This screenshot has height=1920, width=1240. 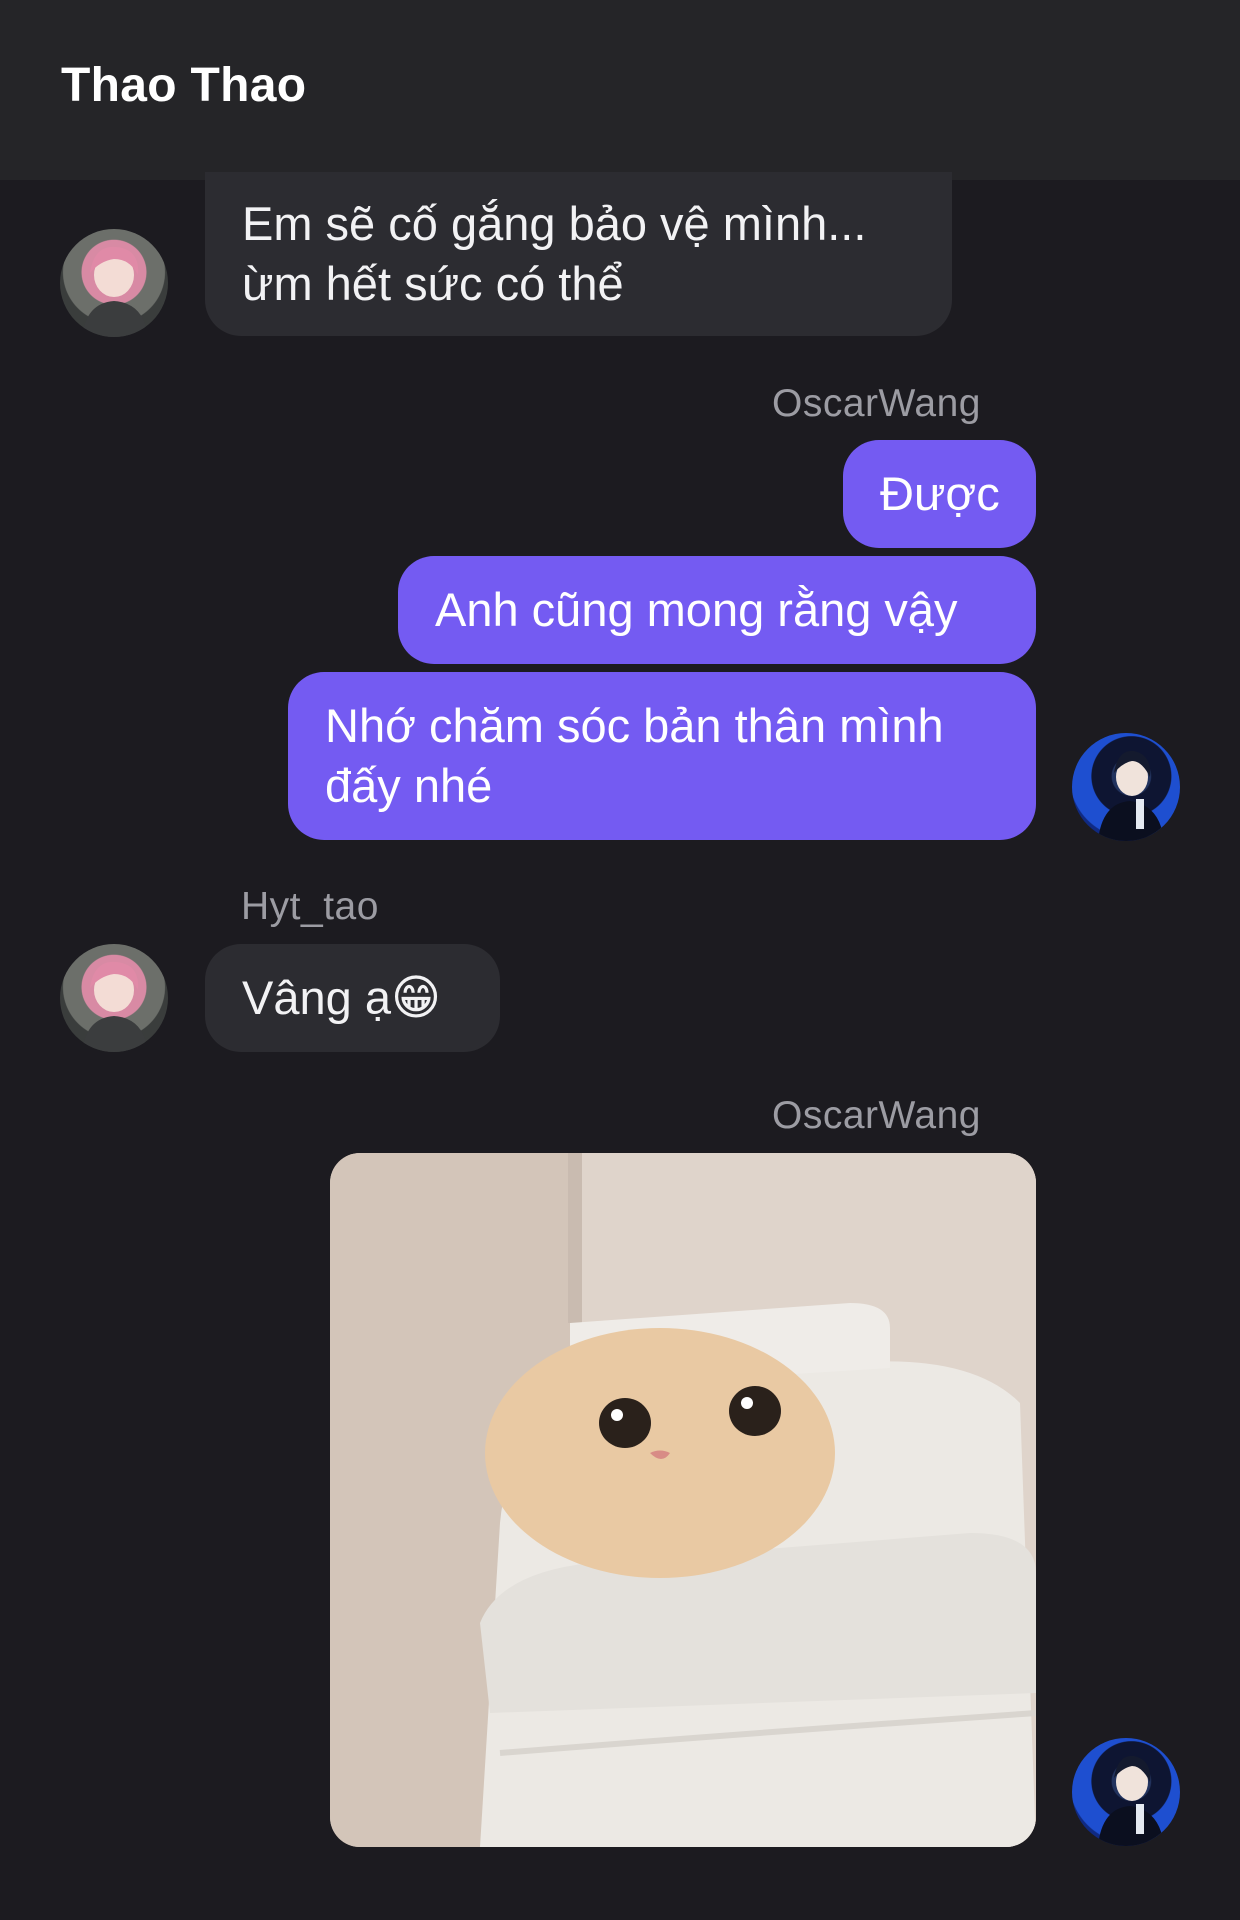 I want to click on message-text: Anh cũng mong rằng vậy, so click(x=696, y=609).